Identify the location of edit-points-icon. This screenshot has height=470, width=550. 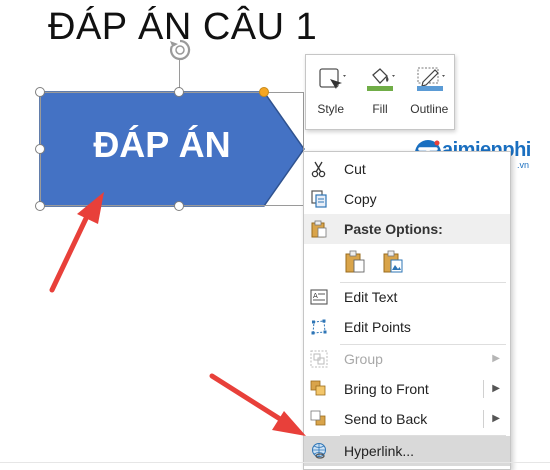
(319, 327).